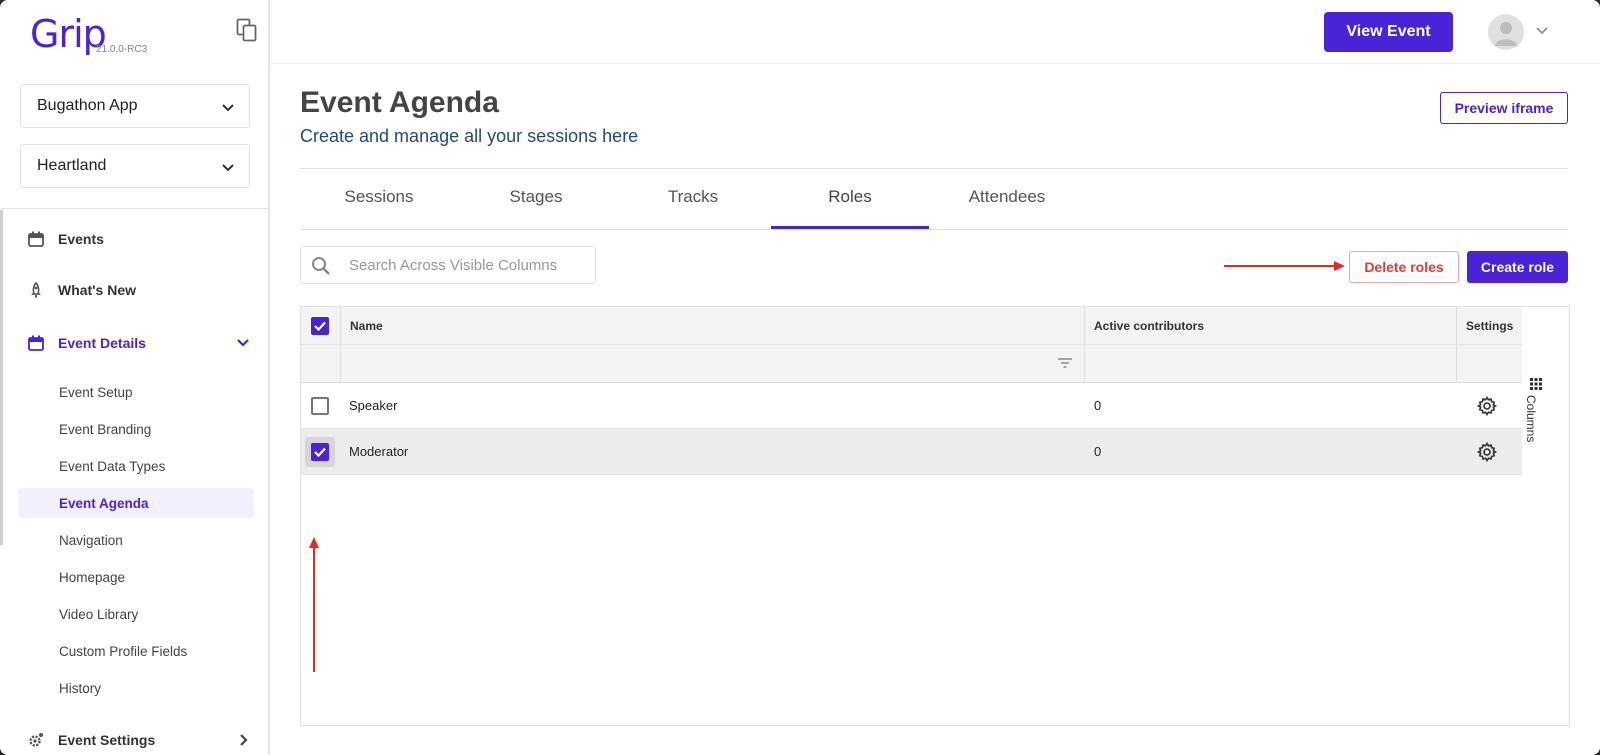 The height and width of the screenshot is (755, 1600). What do you see at coordinates (104, 503) in the screenshot?
I see `sidebar-item-label: Event Agenda` at bounding box center [104, 503].